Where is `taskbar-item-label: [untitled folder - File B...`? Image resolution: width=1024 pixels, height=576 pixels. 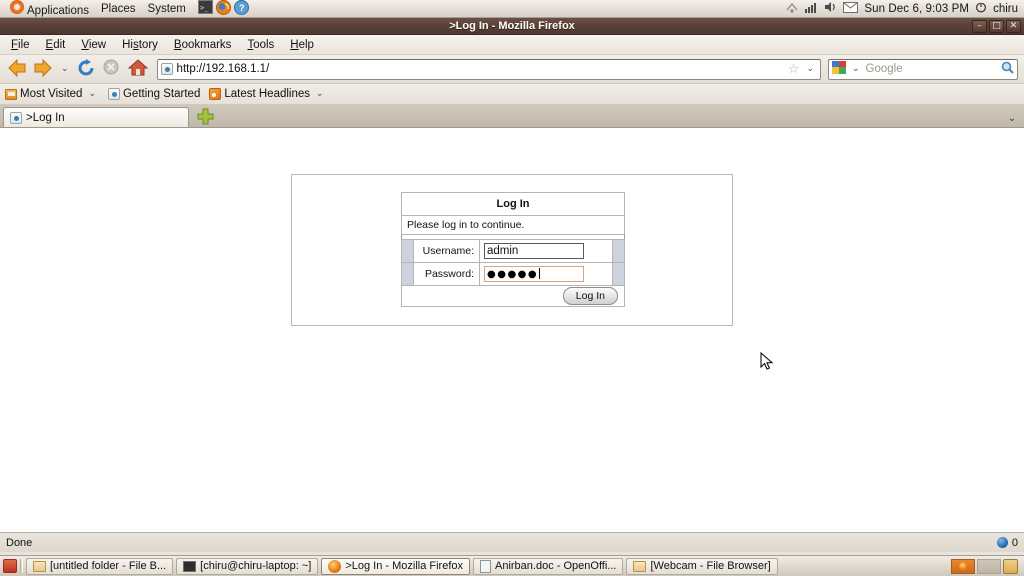 taskbar-item-label: [untitled folder - File B... is located at coordinates (108, 566).